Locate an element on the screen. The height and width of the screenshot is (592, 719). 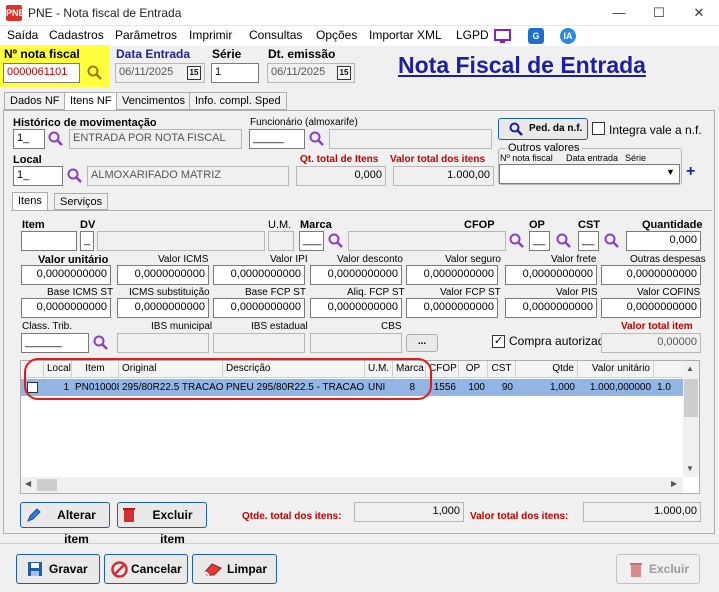
window-title: PNE - Nota fiscal de Entrada is located at coordinates (105, 13).